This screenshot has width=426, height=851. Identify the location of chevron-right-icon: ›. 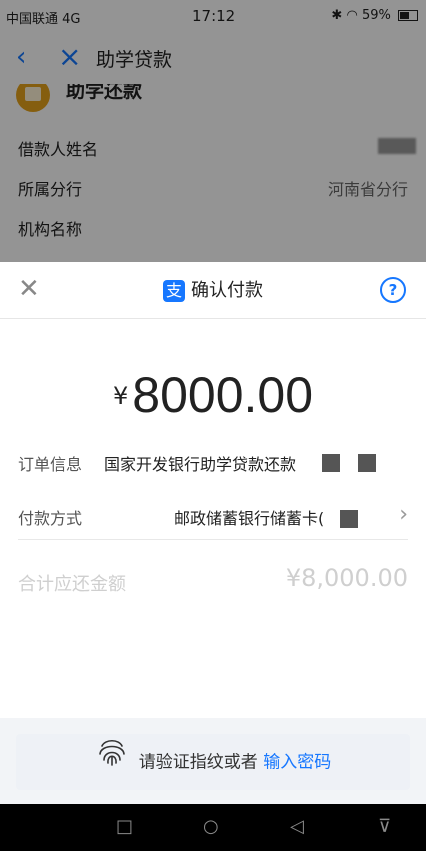
(403, 514).